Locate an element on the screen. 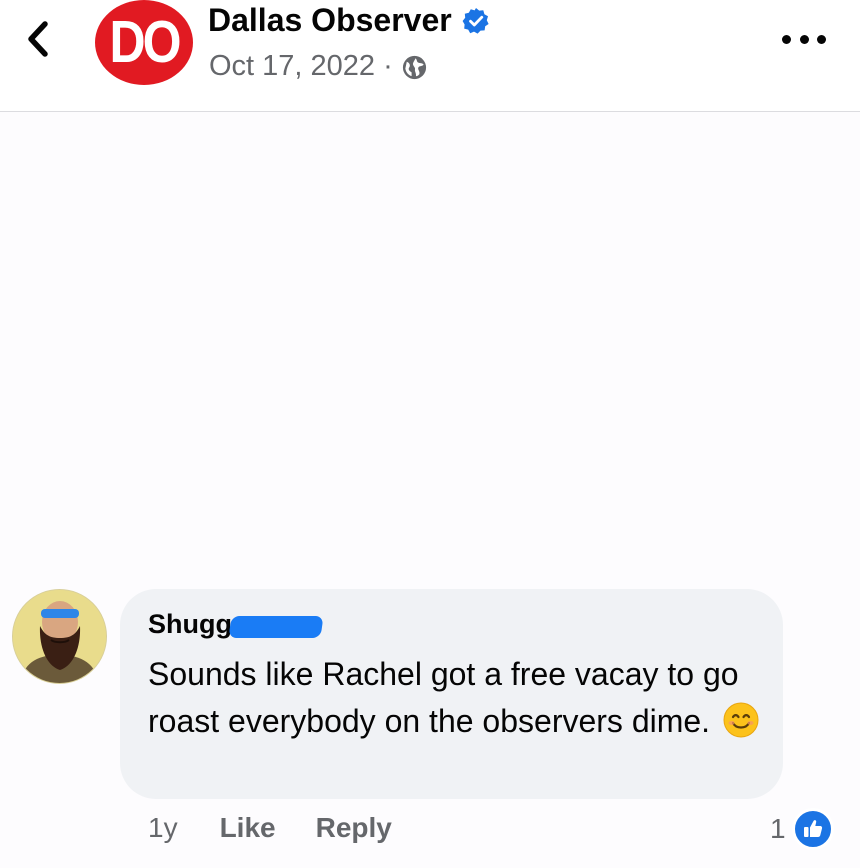 Image resolution: width=860 pixels, height=868 pixels. like-thumb-icon is located at coordinates (812, 828).